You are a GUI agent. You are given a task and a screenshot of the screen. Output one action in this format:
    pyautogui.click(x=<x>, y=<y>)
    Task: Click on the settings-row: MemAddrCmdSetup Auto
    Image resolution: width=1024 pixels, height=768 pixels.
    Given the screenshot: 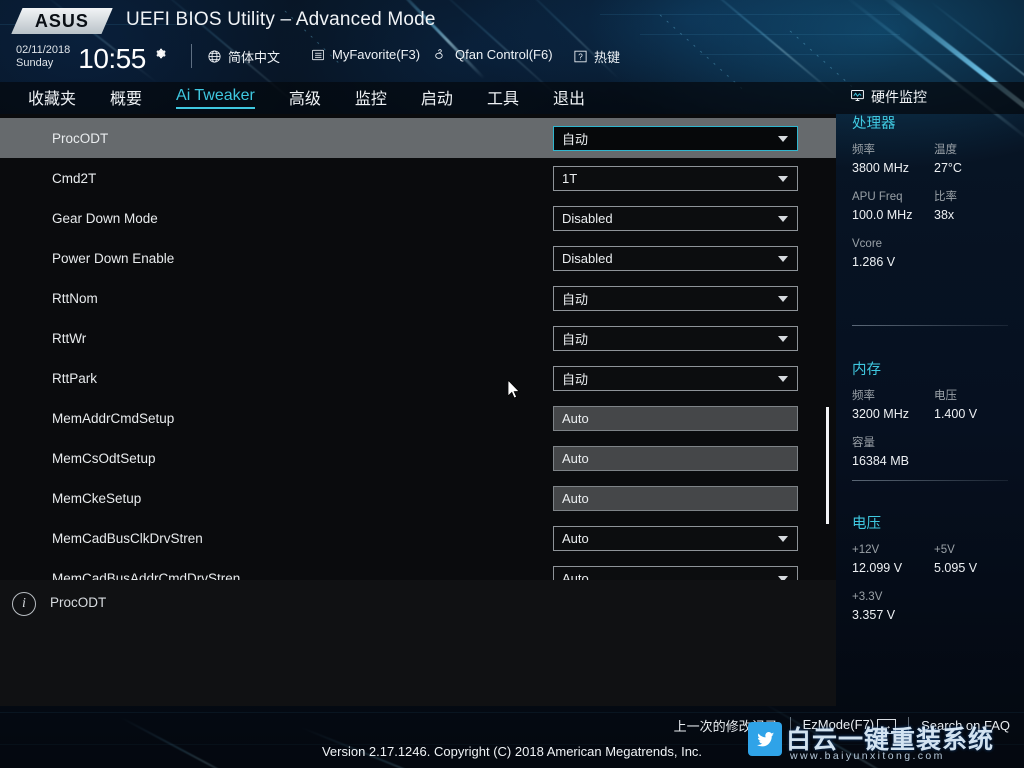 What is the action you would take?
    pyautogui.click(x=418, y=418)
    